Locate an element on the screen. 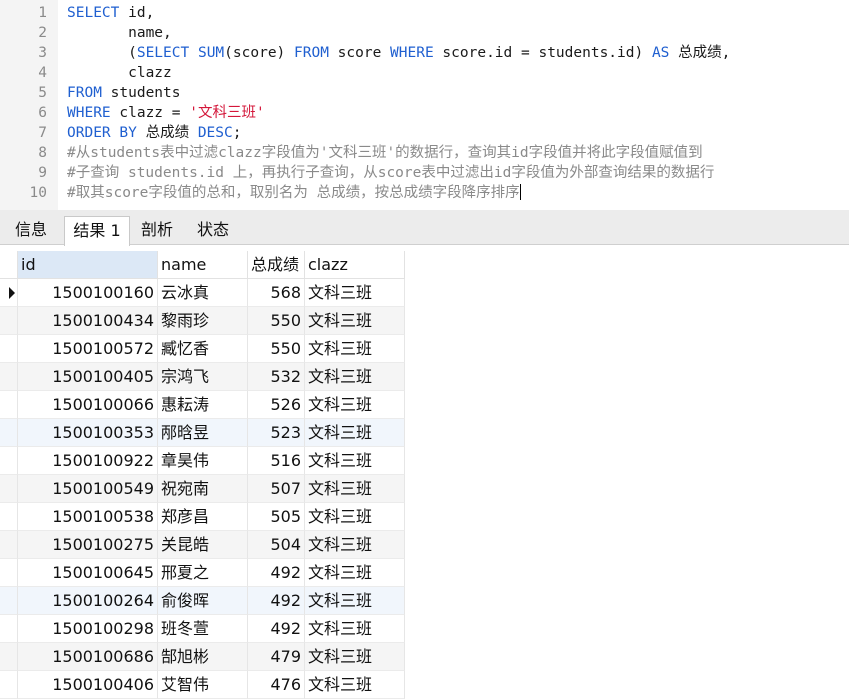 The width and height of the screenshot is (849, 699). cell-score: 568 is located at coordinates (276, 293).